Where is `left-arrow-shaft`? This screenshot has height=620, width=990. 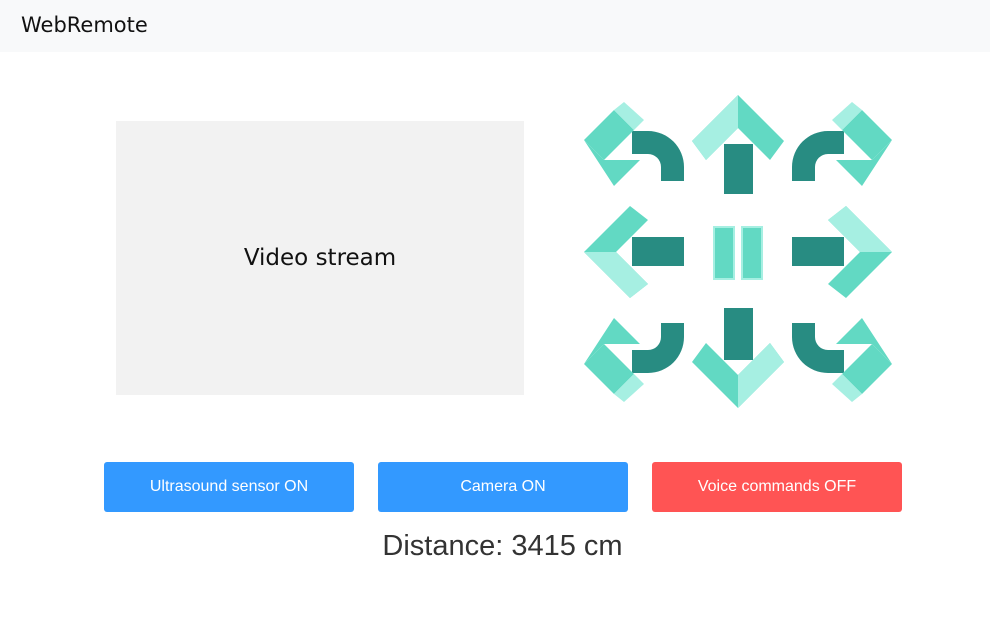
left-arrow-shaft is located at coordinates (658, 251).